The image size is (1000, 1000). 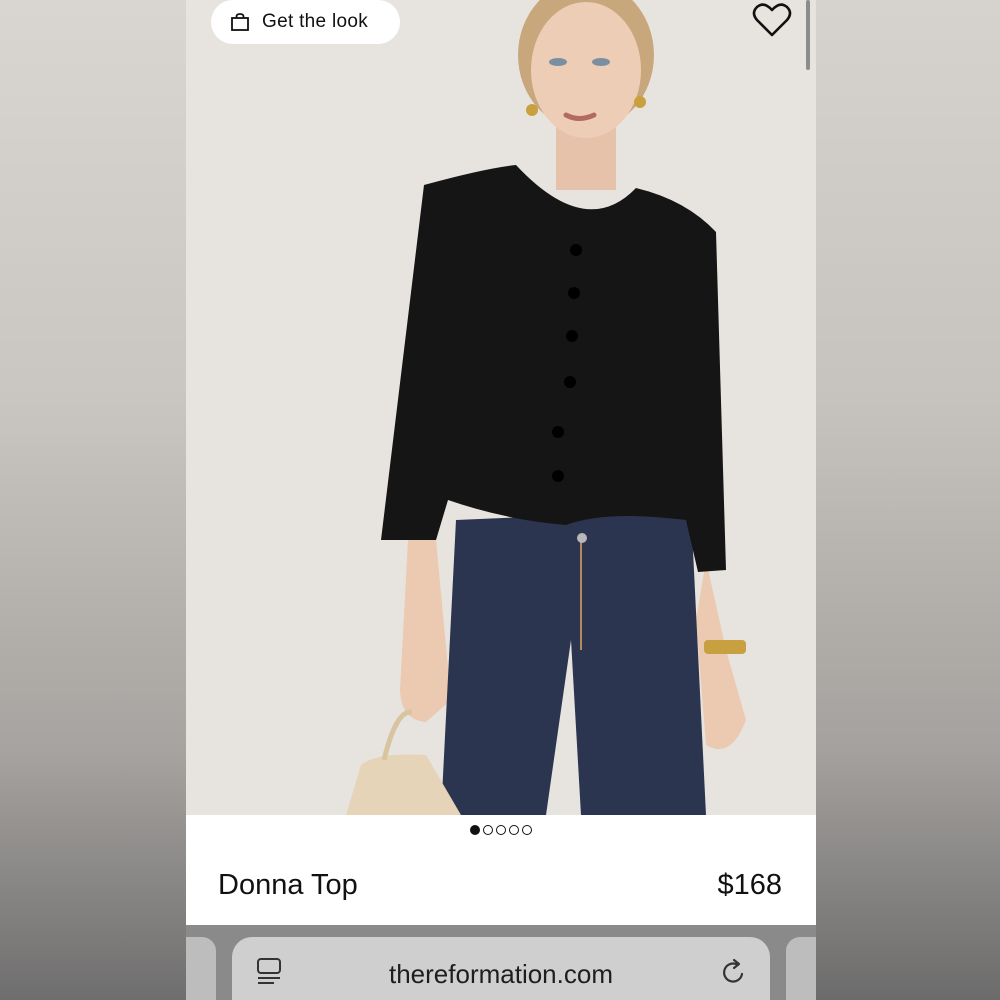 I want to click on gallery-pagination, so click(x=501, y=830).